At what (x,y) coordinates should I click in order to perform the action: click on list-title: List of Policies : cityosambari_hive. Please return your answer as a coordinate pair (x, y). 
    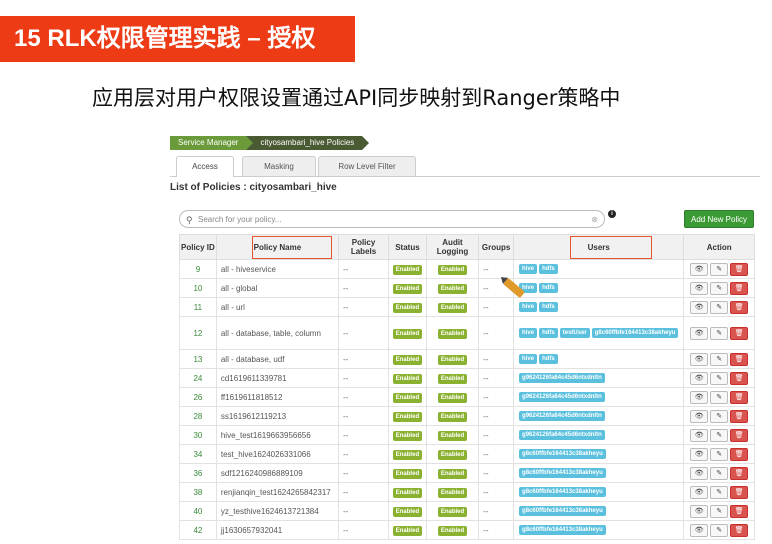
    Looking at the image, I should click on (253, 187).